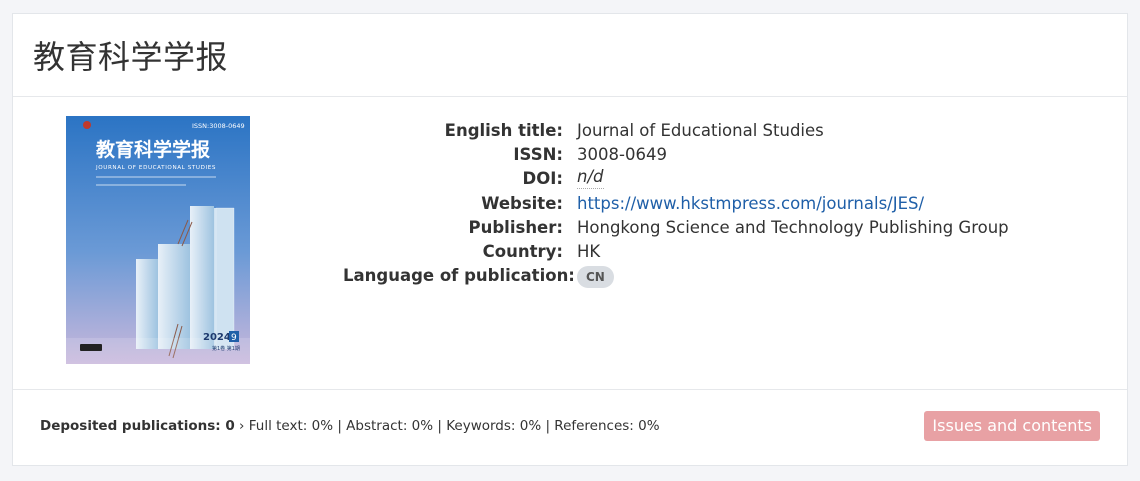 This screenshot has height=481, width=1140. Describe the element at coordinates (595, 277) in the screenshot. I see `language-badge: CN` at that location.